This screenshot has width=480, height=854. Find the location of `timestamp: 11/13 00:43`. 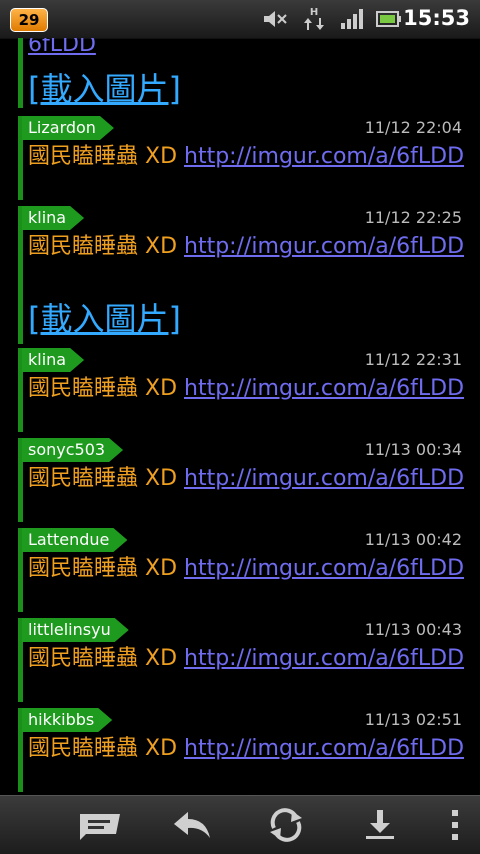

timestamp: 11/13 00:43 is located at coordinates (413, 629).